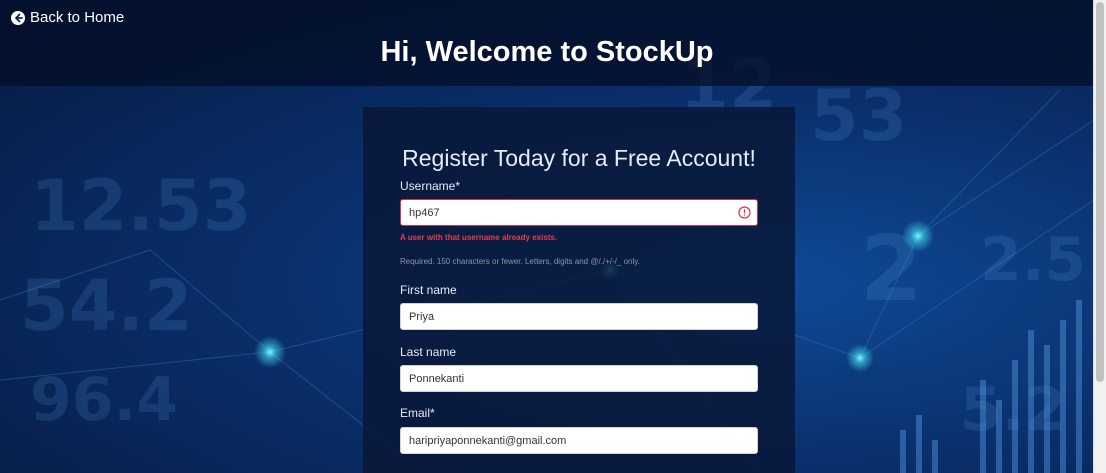 This screenshot has height=473, width=1106. I want to click on username-field, so click(579, 212).